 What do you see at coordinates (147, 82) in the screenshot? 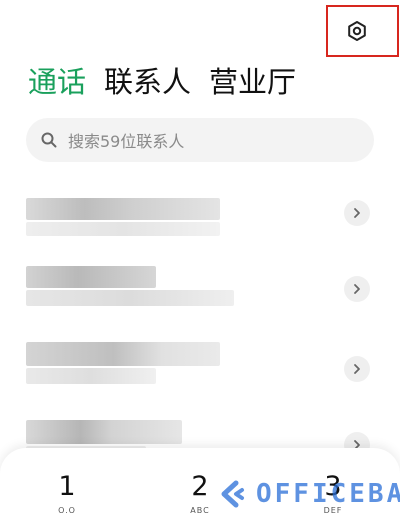
I see `tab-contacts: 联系人` at bounding box center [147, 82].